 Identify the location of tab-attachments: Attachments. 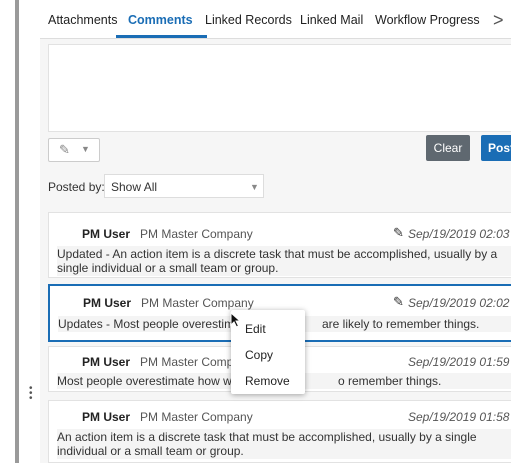
(82, 20).